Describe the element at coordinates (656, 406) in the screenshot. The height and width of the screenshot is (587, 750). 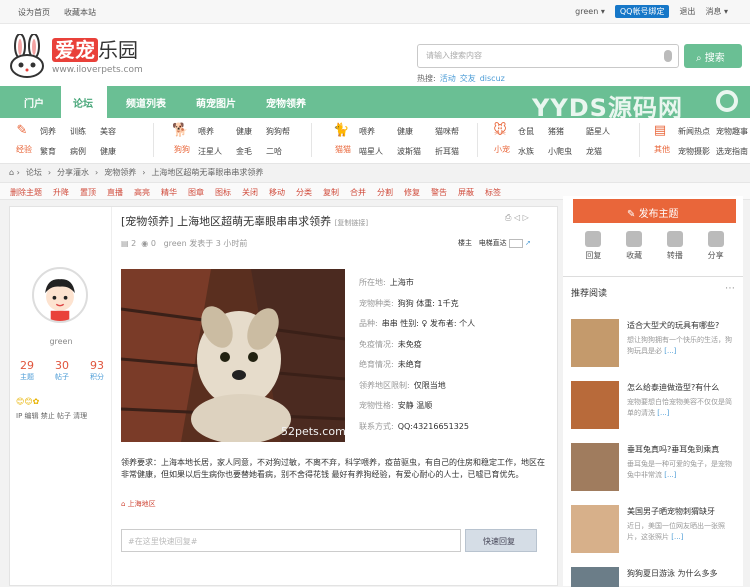
I see `article-item: 怎么给泰迪做造型?有什么 宠物要想白恰宠物美容不仅仅是简单的清洗 [...]` at that location.